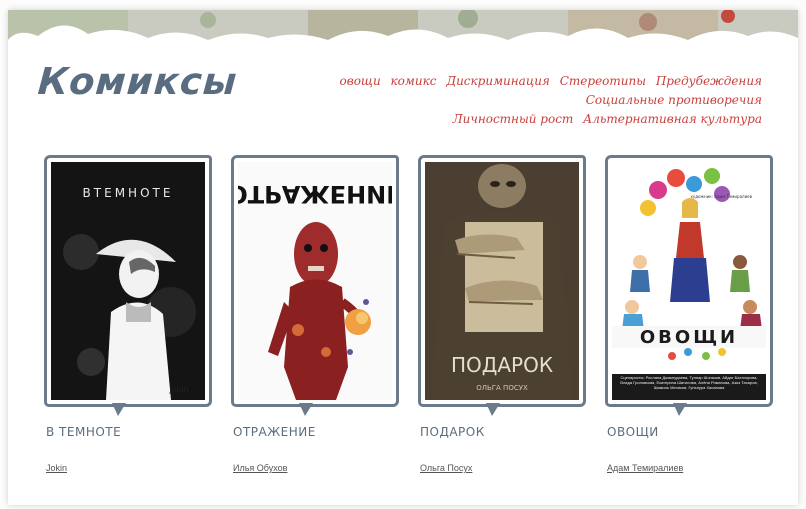 This screenshot has height=509, width=806. What do you see at coordinates (709, 81) in the screenshot?
I see `tag-link: Предубеждения` at bounding box center [709, 81].